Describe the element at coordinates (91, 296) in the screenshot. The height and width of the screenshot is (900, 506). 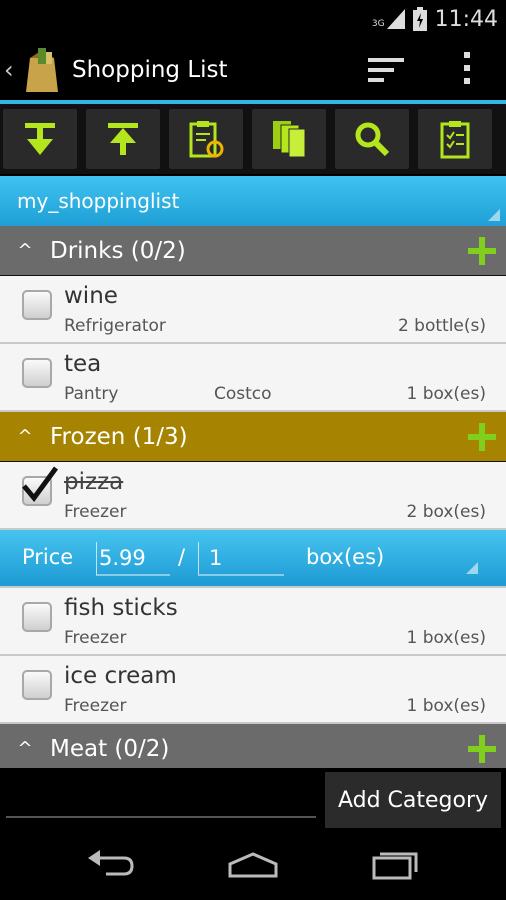
I see `item-name: wine` at that location.